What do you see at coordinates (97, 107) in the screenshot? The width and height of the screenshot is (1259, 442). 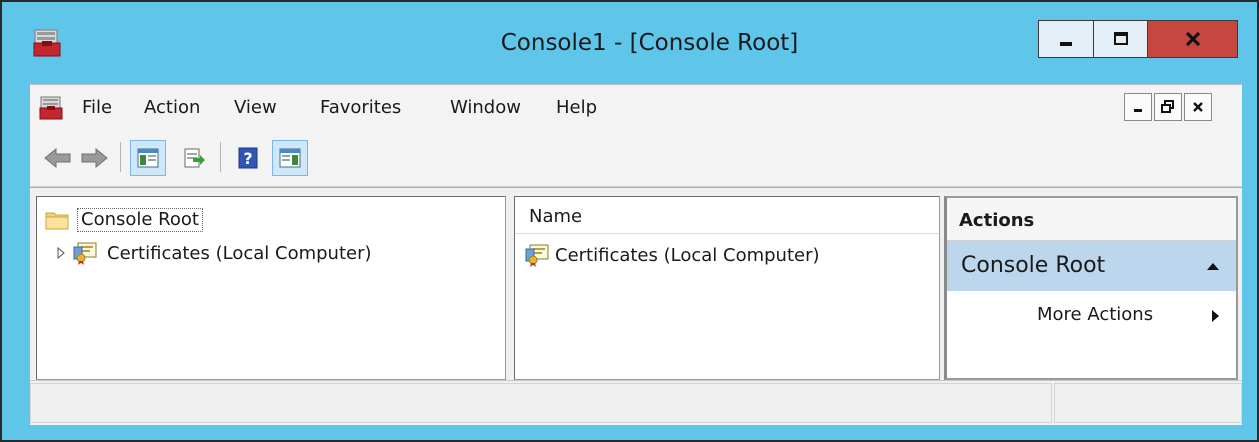 I see `menu-file: File` at bounding box center [97, 107].